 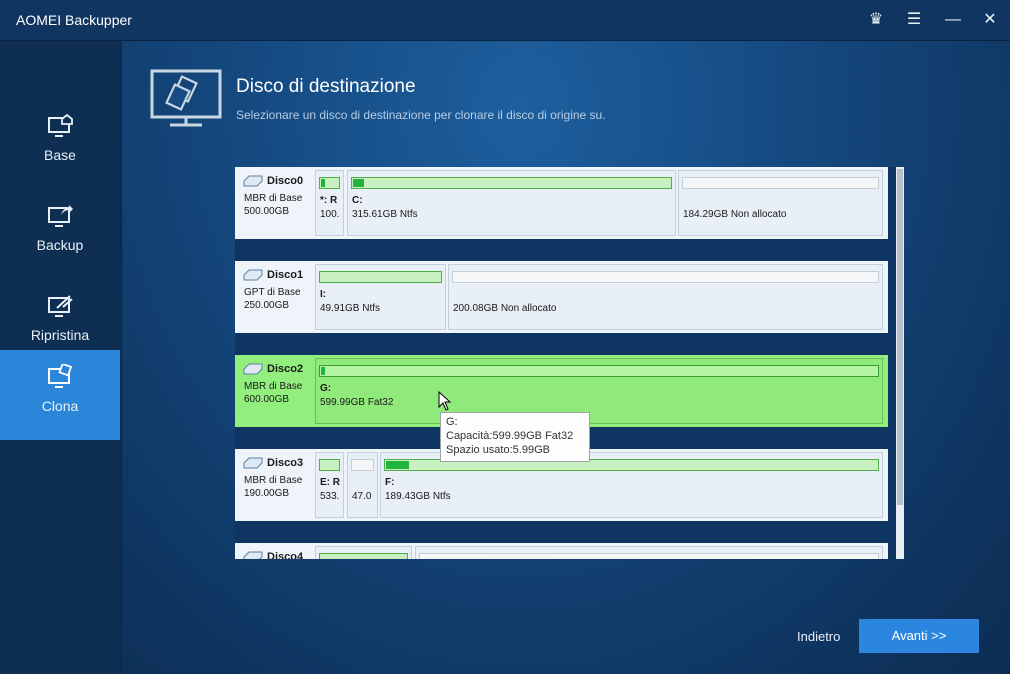 I want to click on sidebar-item-base: Base, so click(x=60, y=144).